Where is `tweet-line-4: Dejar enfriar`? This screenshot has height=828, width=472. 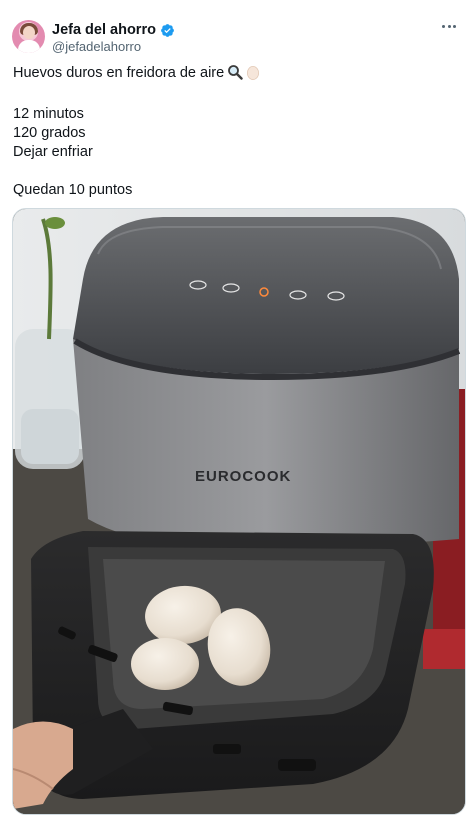
tweet-line-4: Dejar enfriar is located at coordinates (53, 152).